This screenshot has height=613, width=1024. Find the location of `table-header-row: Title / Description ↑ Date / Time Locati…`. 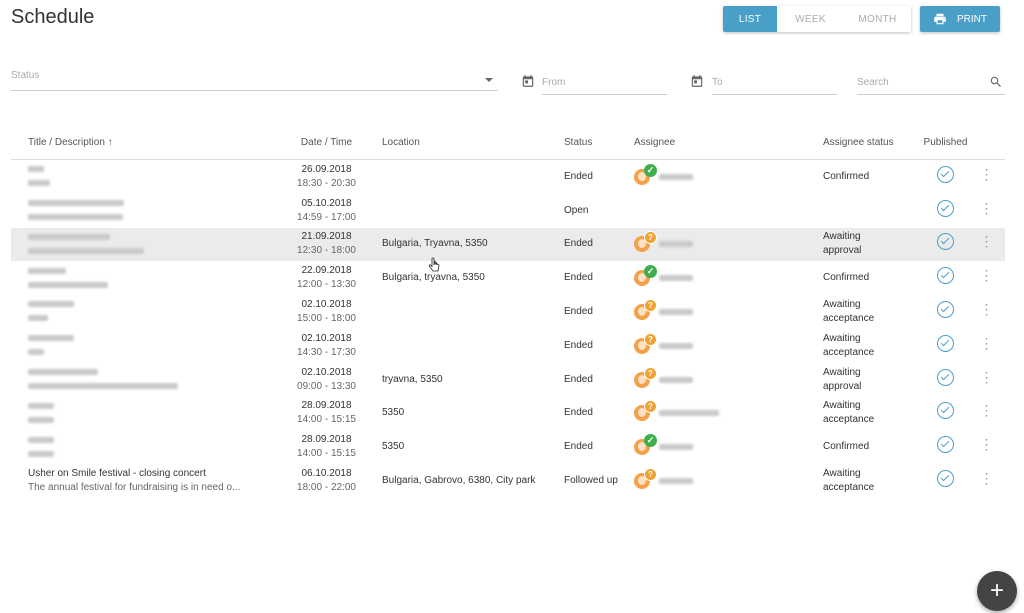

table-header-row: Title / Description ↑ Date / Time Locati… is located at coordinates (508, 143).